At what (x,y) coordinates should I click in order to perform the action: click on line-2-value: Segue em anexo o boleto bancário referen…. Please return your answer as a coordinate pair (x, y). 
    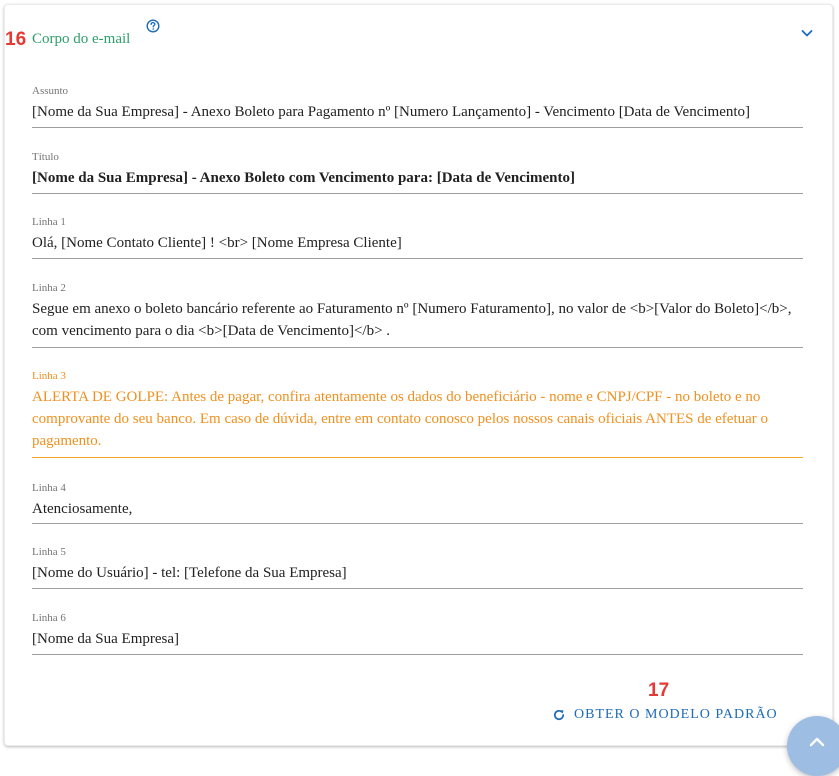
    Looking at the image, I should click on (417, 320).